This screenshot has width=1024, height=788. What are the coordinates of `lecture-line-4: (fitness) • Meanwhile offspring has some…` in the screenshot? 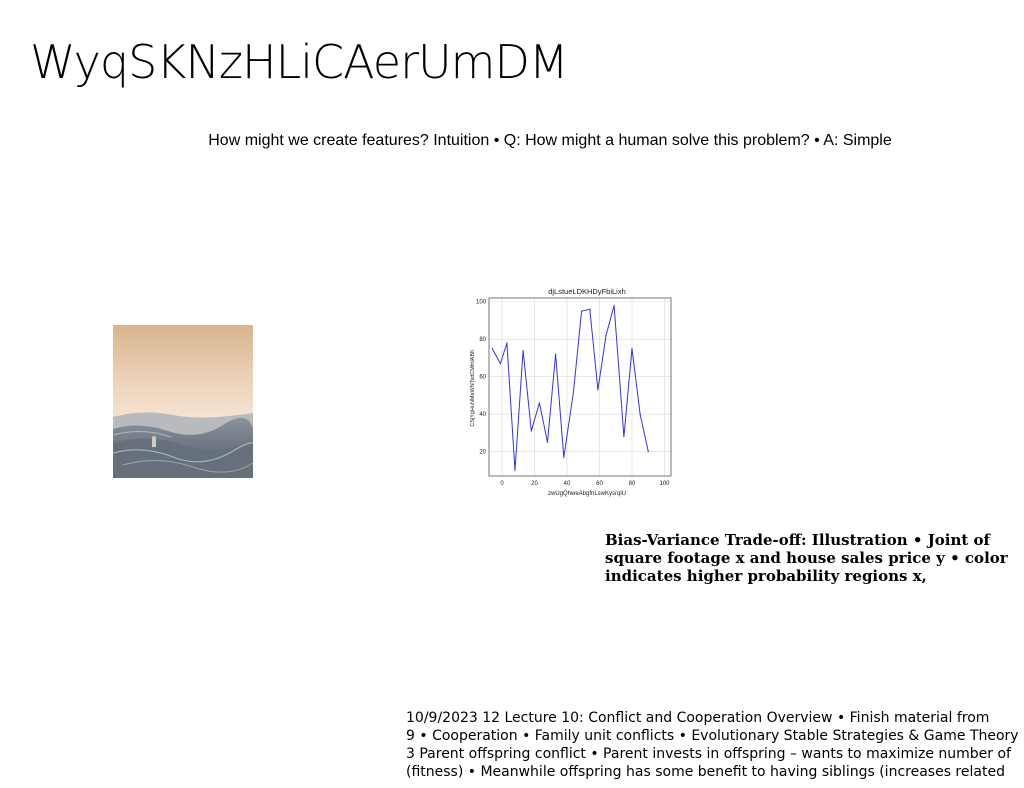 It's located at (705, 772).